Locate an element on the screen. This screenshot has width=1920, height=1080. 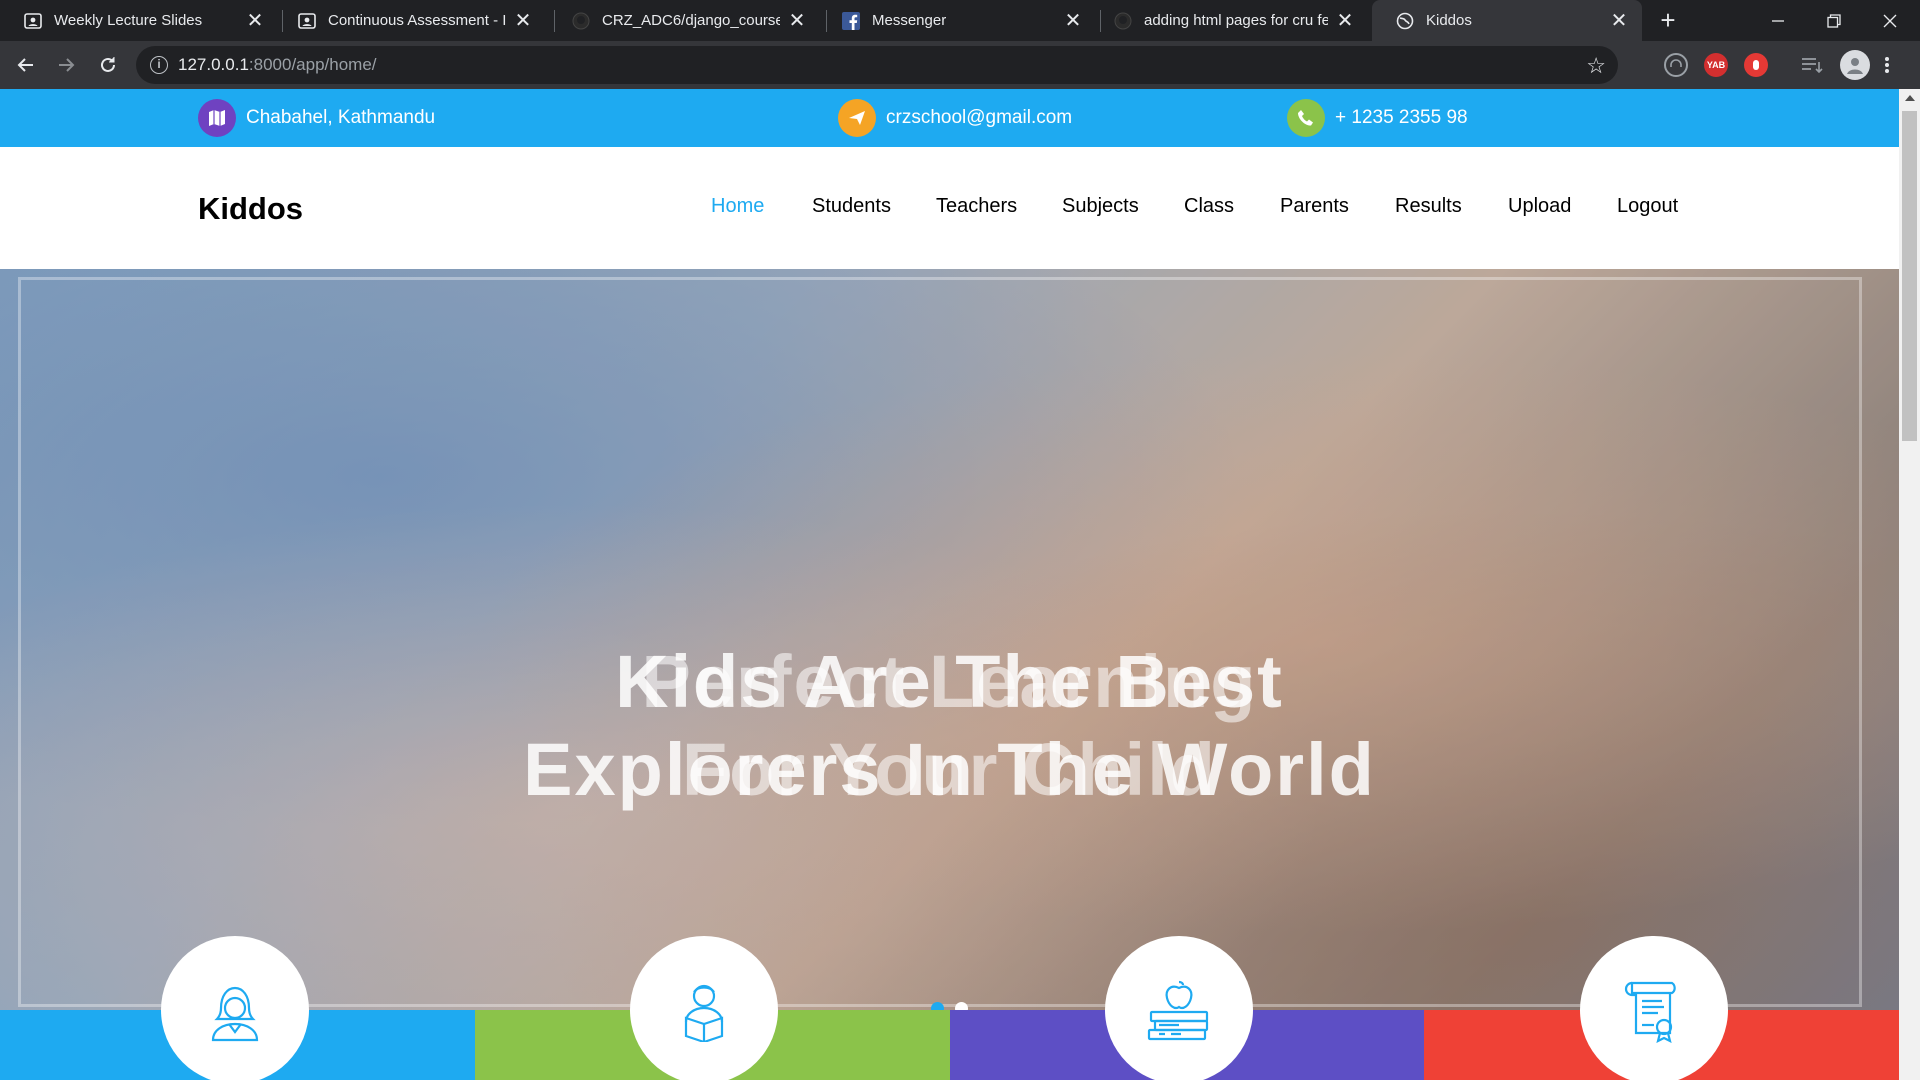
minimize-button is located at coordinates (1778, 20).